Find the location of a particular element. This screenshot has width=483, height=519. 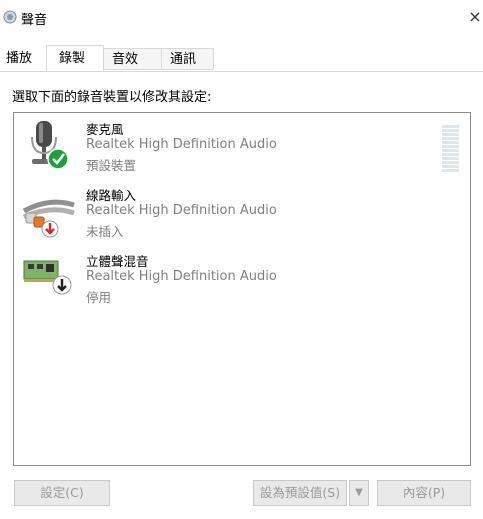

device-status: 預設裝置 is located at coordinates (111, 165).